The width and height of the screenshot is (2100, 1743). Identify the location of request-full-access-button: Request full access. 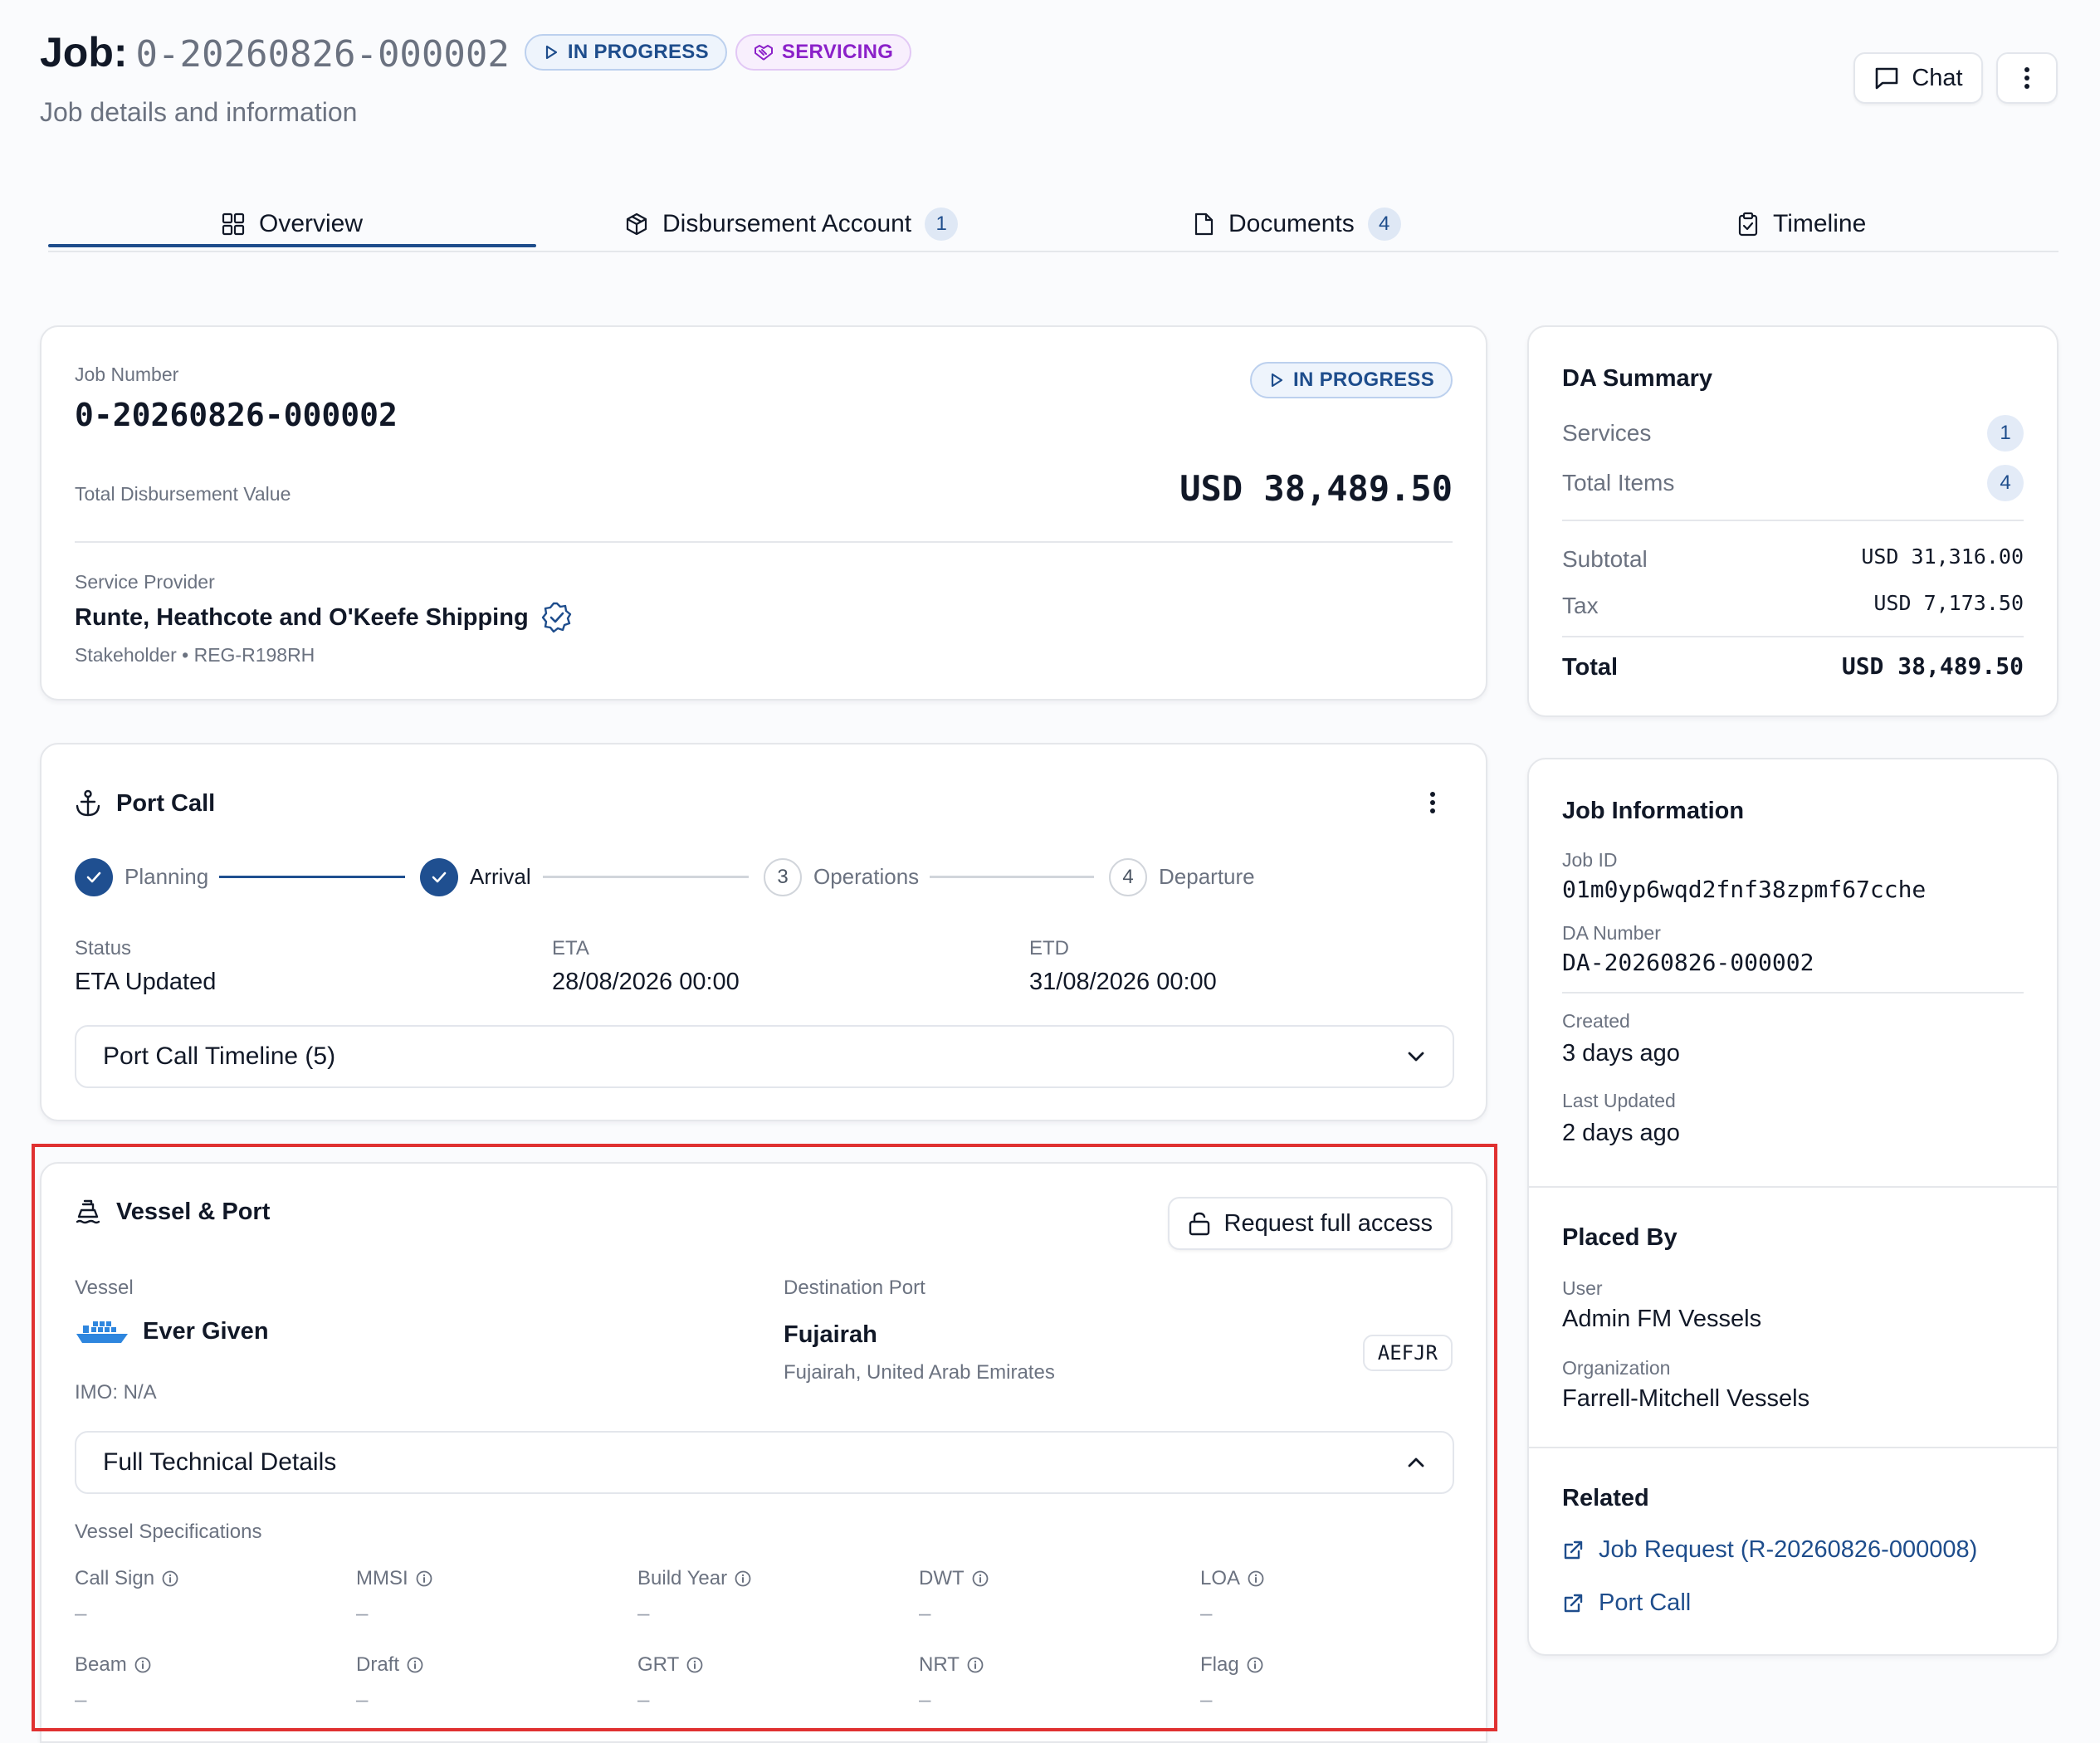
(1310, 1223).